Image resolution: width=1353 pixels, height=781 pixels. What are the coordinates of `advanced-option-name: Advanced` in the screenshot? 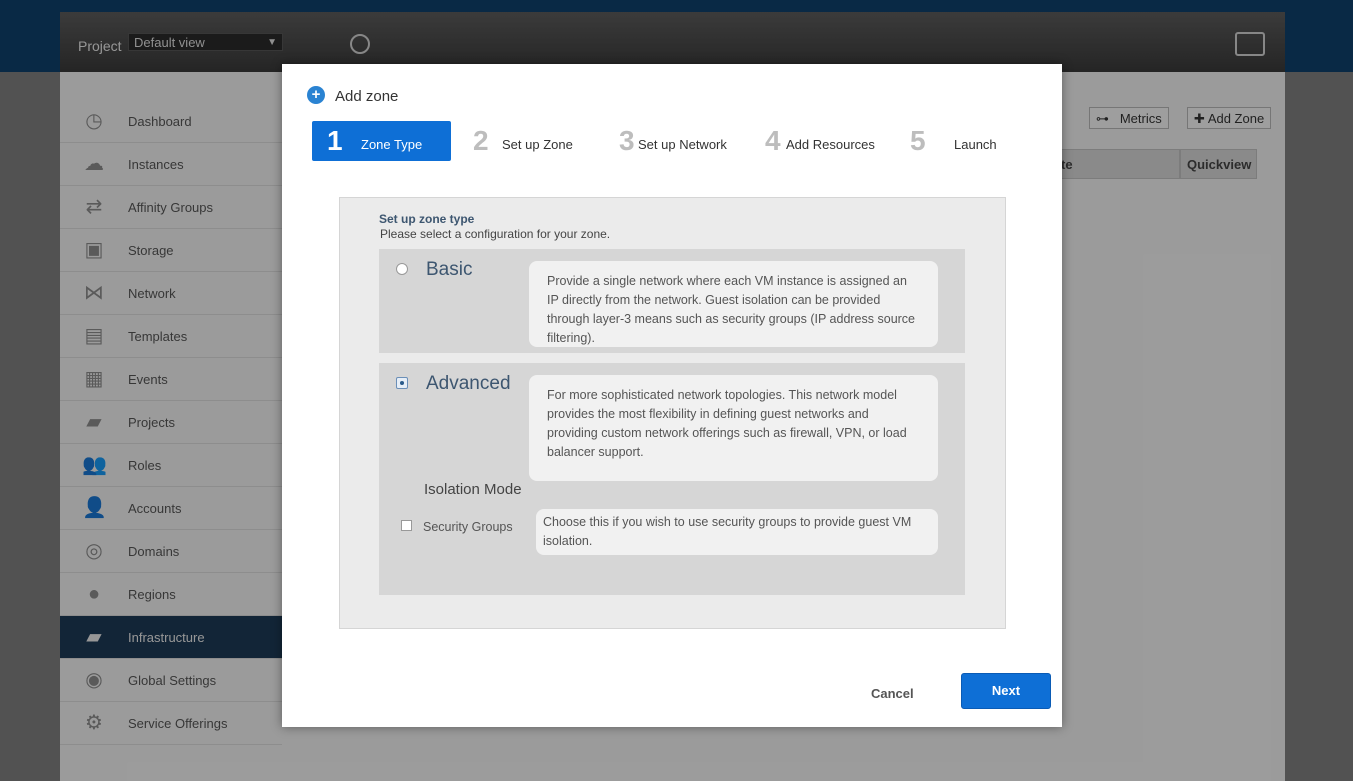 It's located at (468, 383).